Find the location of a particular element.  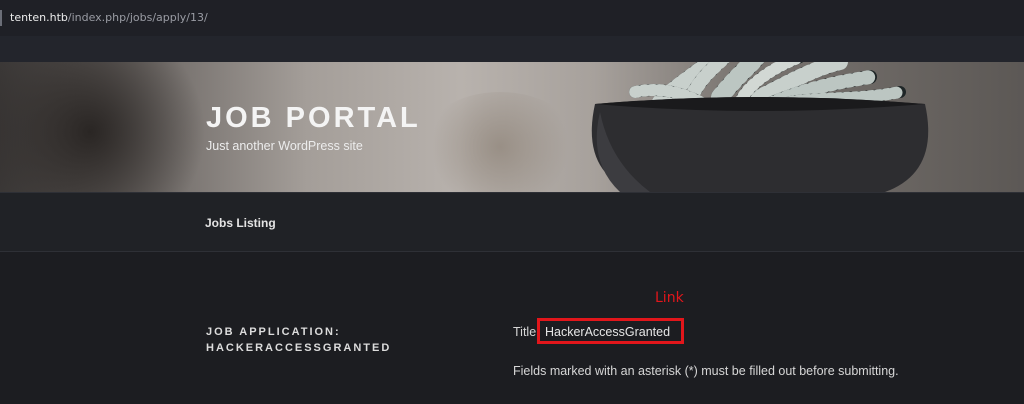

nav-item-jobs-listing: Jobs Listing is located at coordinates (240, 223).